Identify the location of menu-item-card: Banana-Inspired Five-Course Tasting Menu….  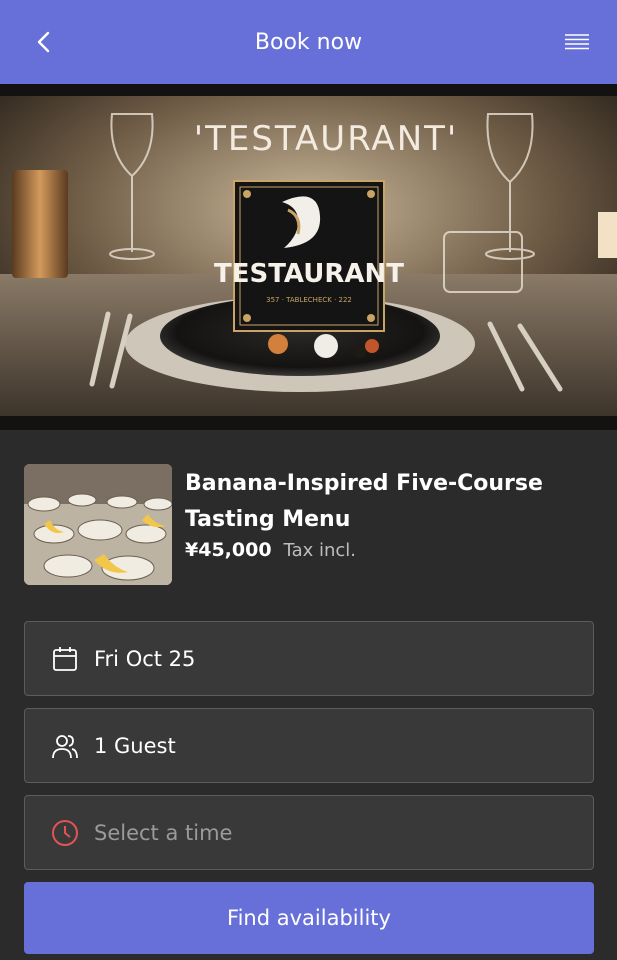
(309, 525).